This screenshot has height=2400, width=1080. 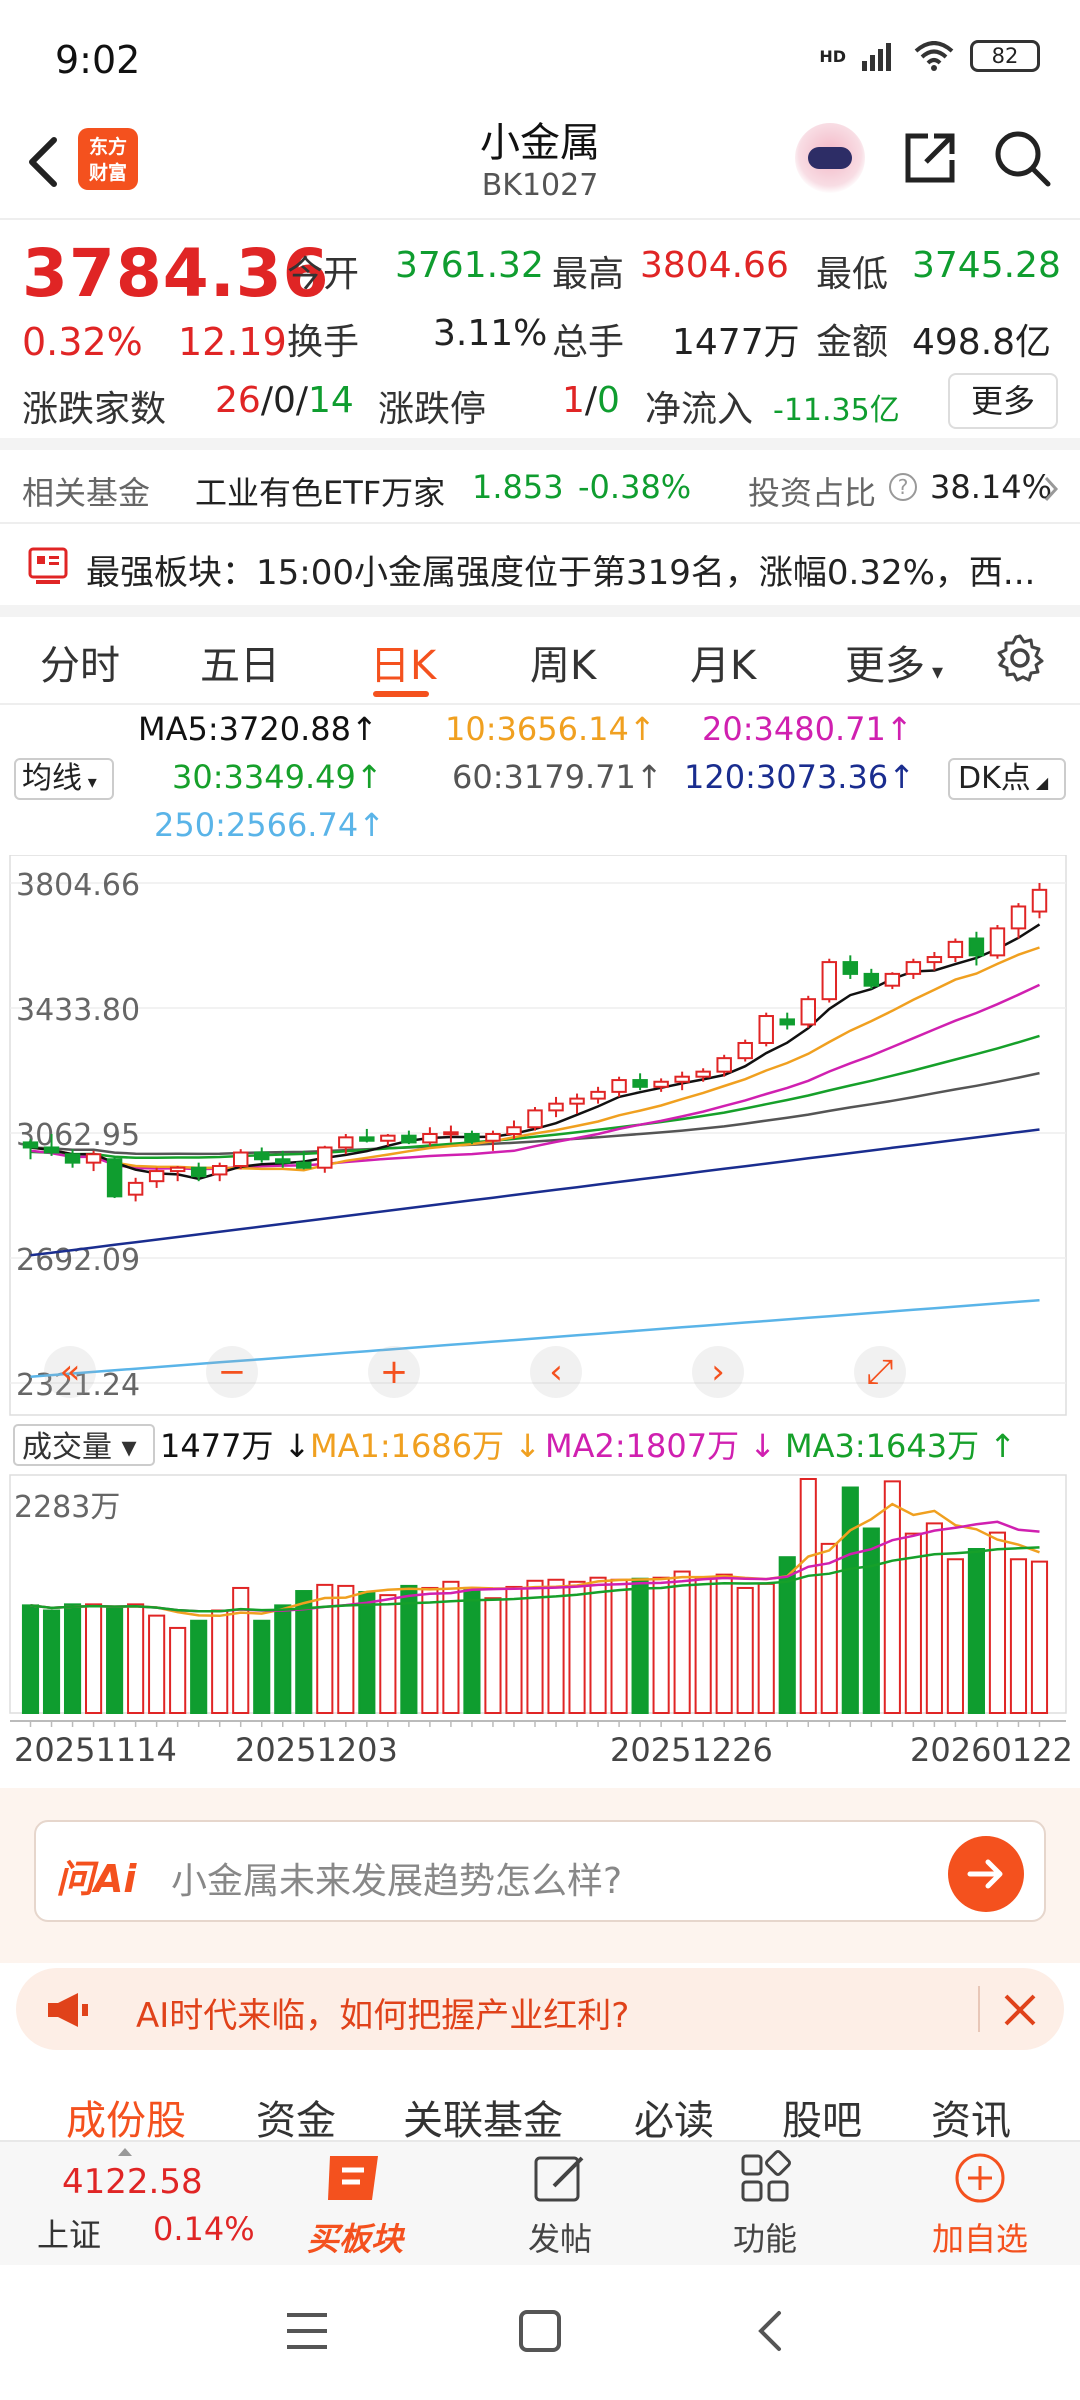 What do you see at coordinates (232, 1372) in the screenshot?
I see `zoom-out-icon: −` at bounding box center [232, 1372].